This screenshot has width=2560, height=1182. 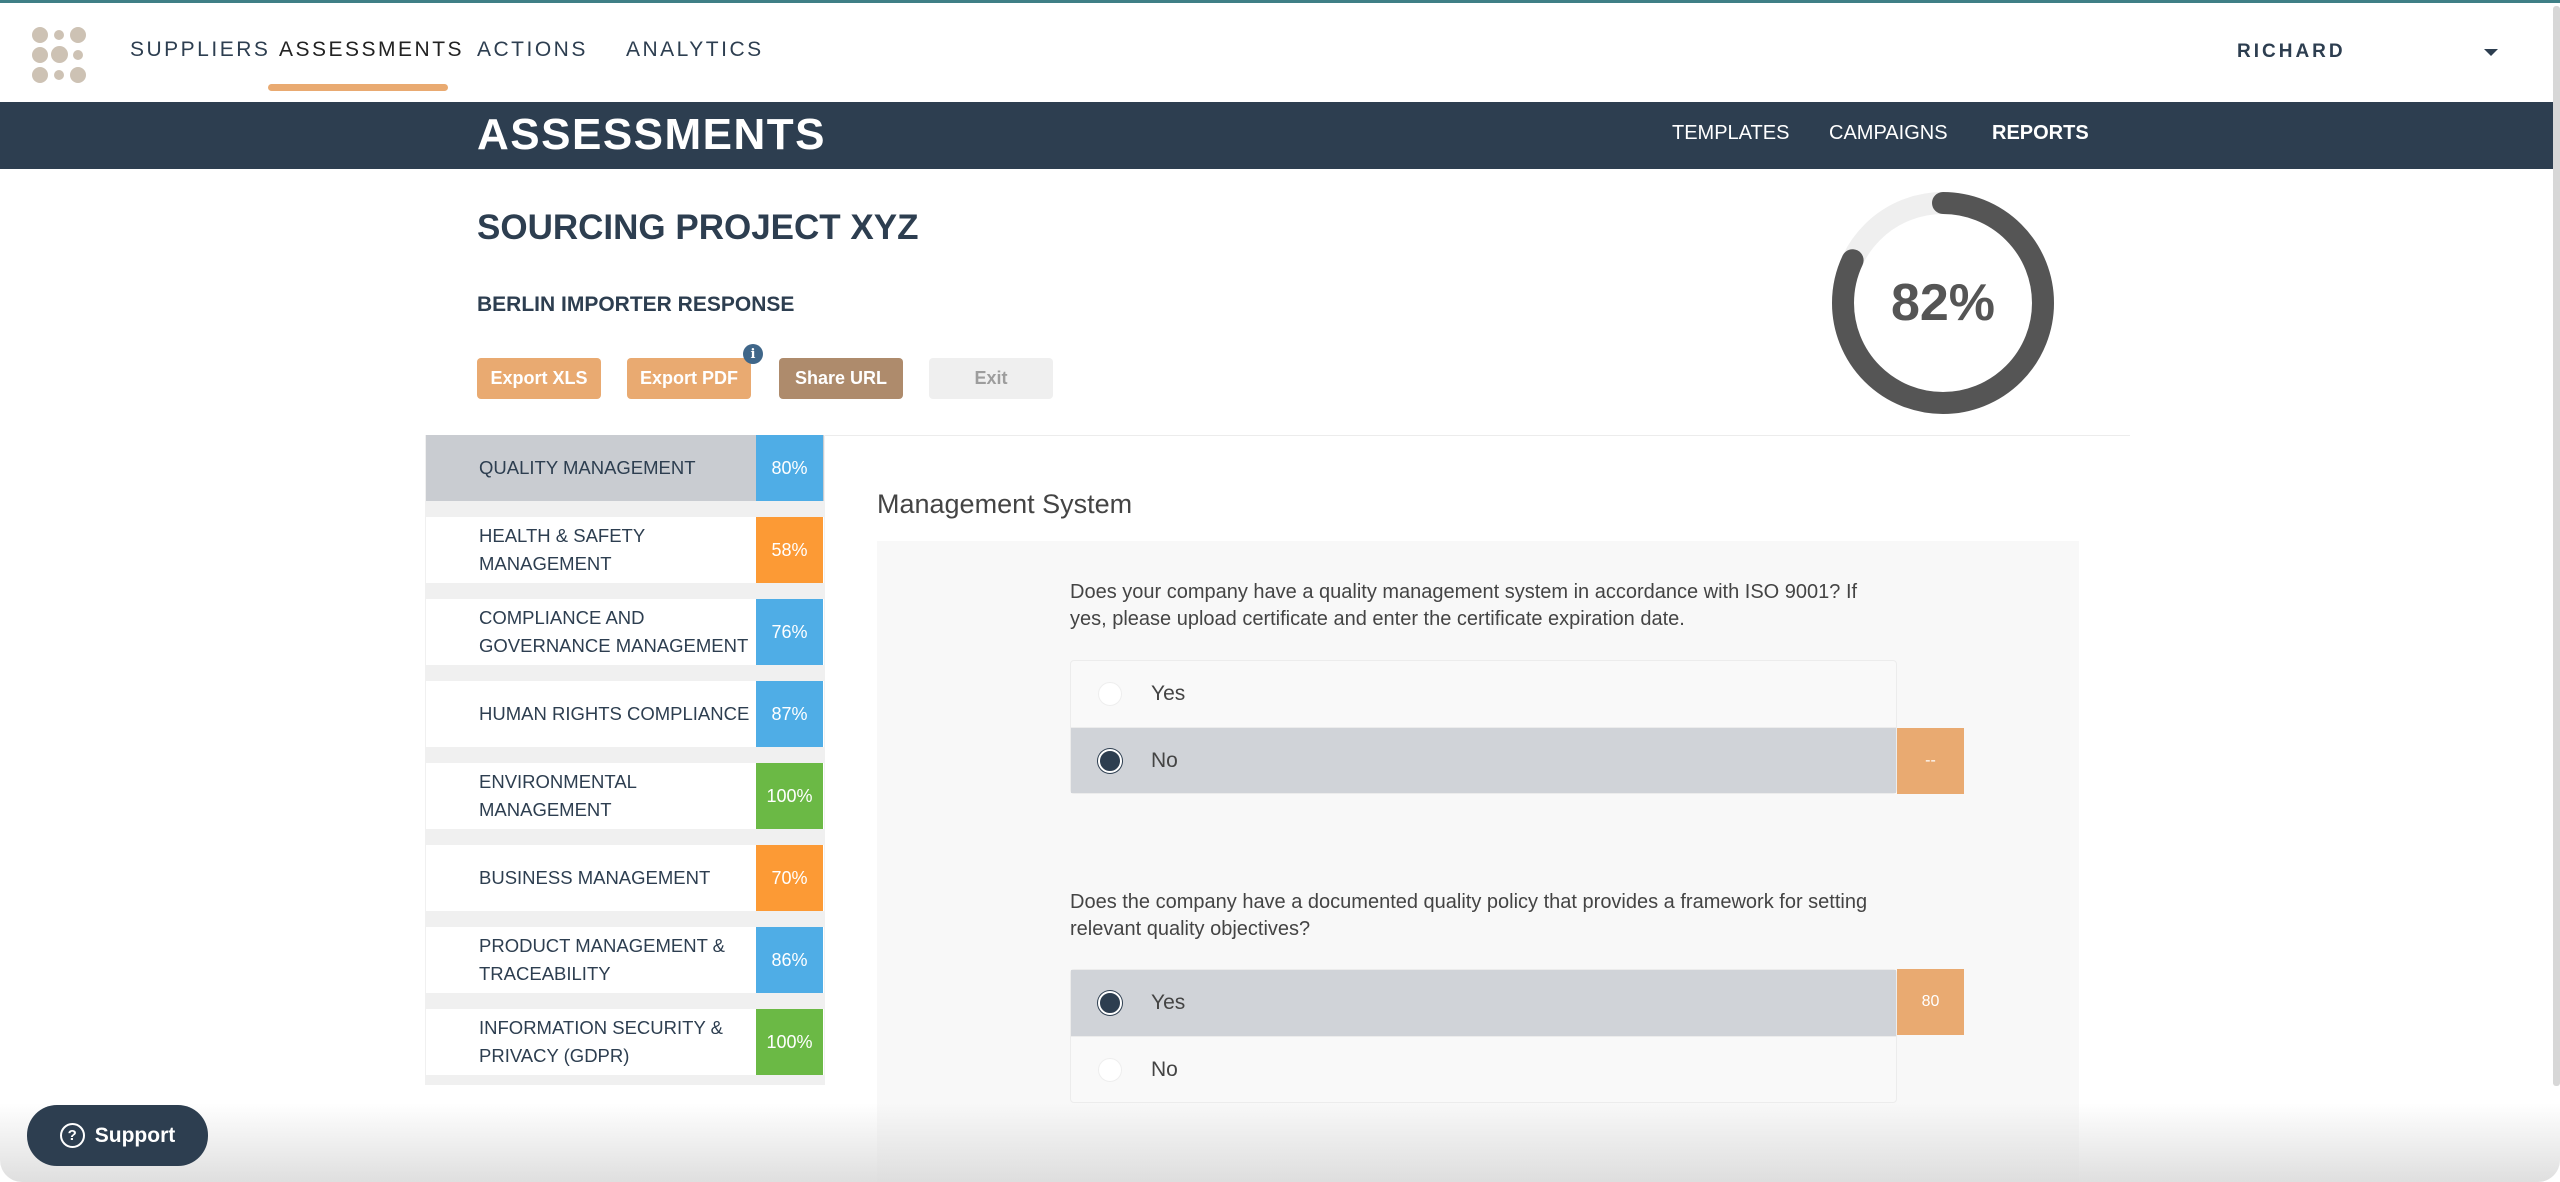 I want to click on category-score-badge: 86%, so click(x=789, y=960).